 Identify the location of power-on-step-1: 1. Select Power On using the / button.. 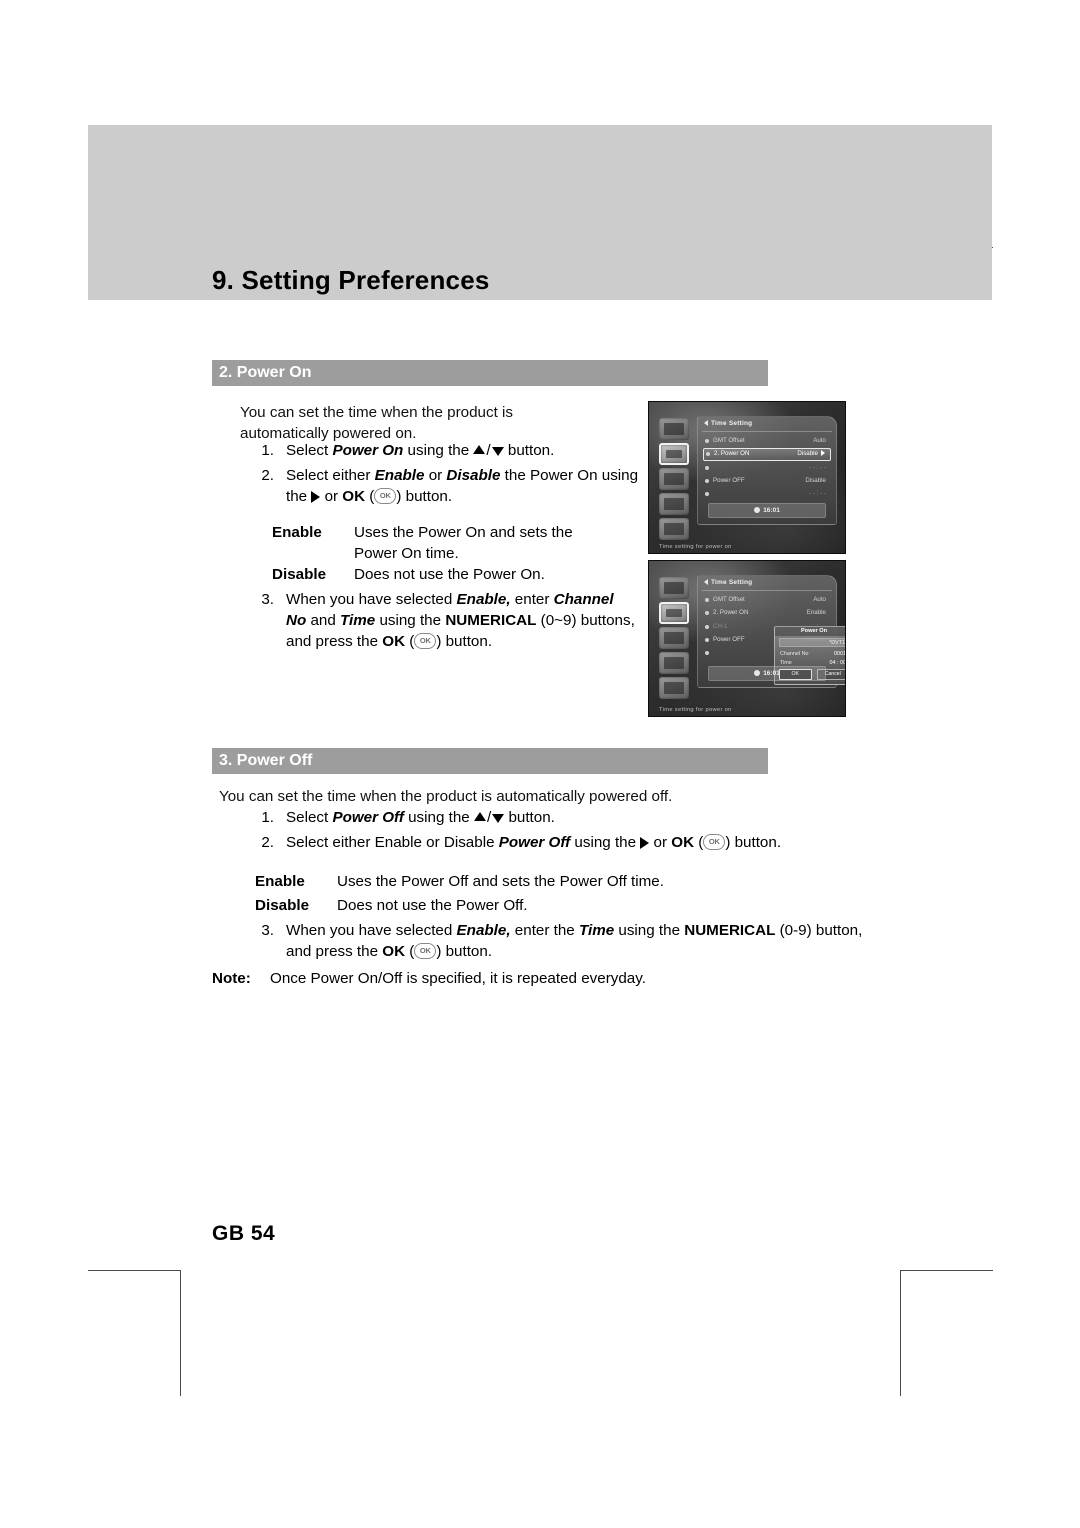
(440, 450).